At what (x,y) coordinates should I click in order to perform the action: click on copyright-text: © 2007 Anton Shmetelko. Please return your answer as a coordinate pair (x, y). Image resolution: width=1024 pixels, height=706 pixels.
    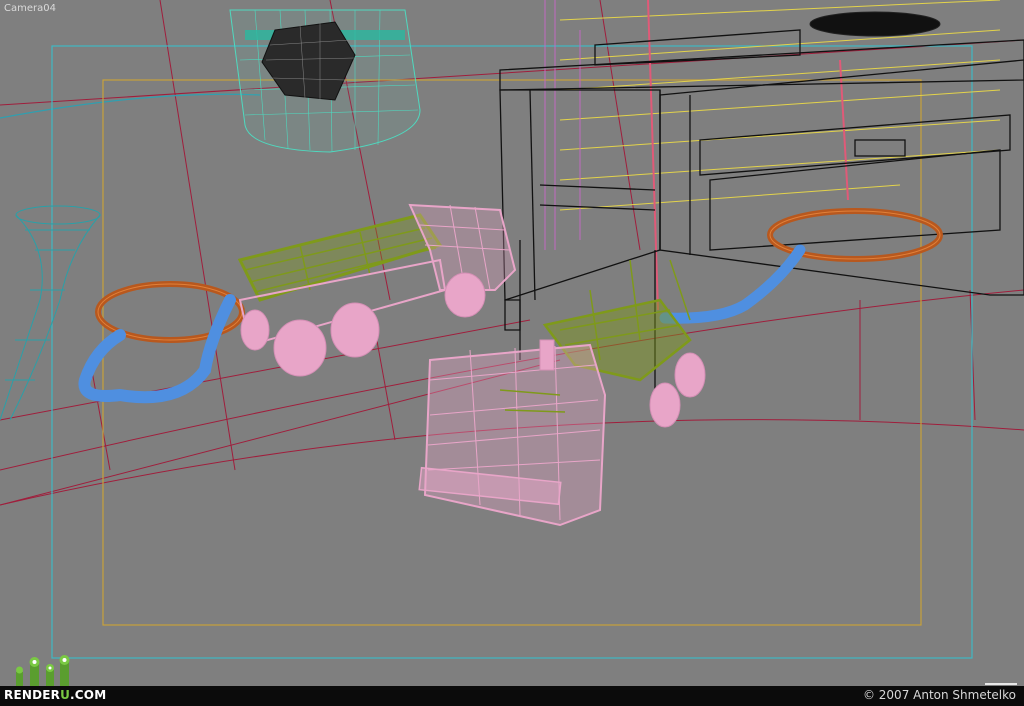
    Looking at the image, I should click on (939, 695).